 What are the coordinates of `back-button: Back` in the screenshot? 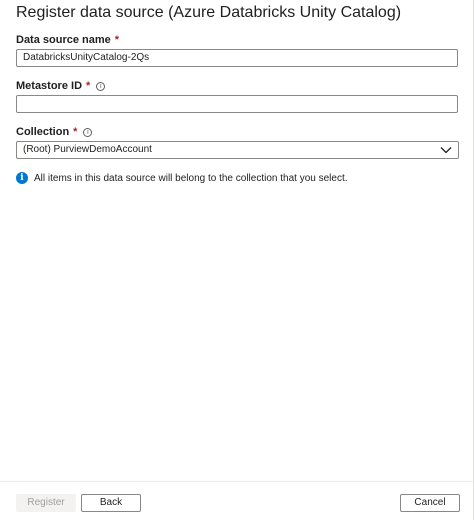 It's located at (111, 503).